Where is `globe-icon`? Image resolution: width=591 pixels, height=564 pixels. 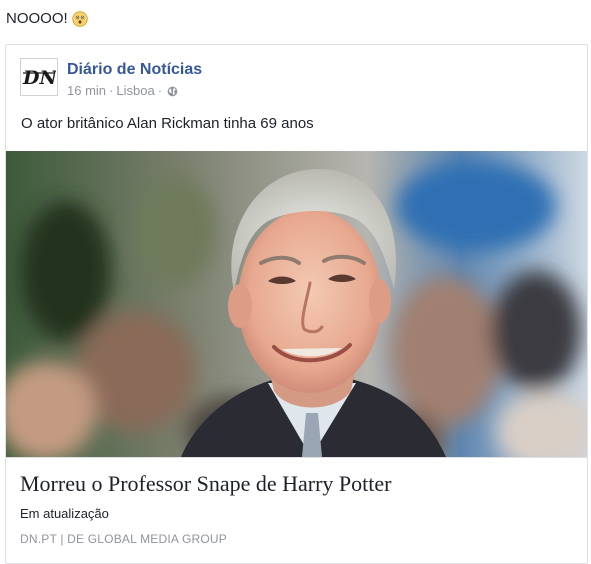 globe-icon is located at coordinates (172, 91).